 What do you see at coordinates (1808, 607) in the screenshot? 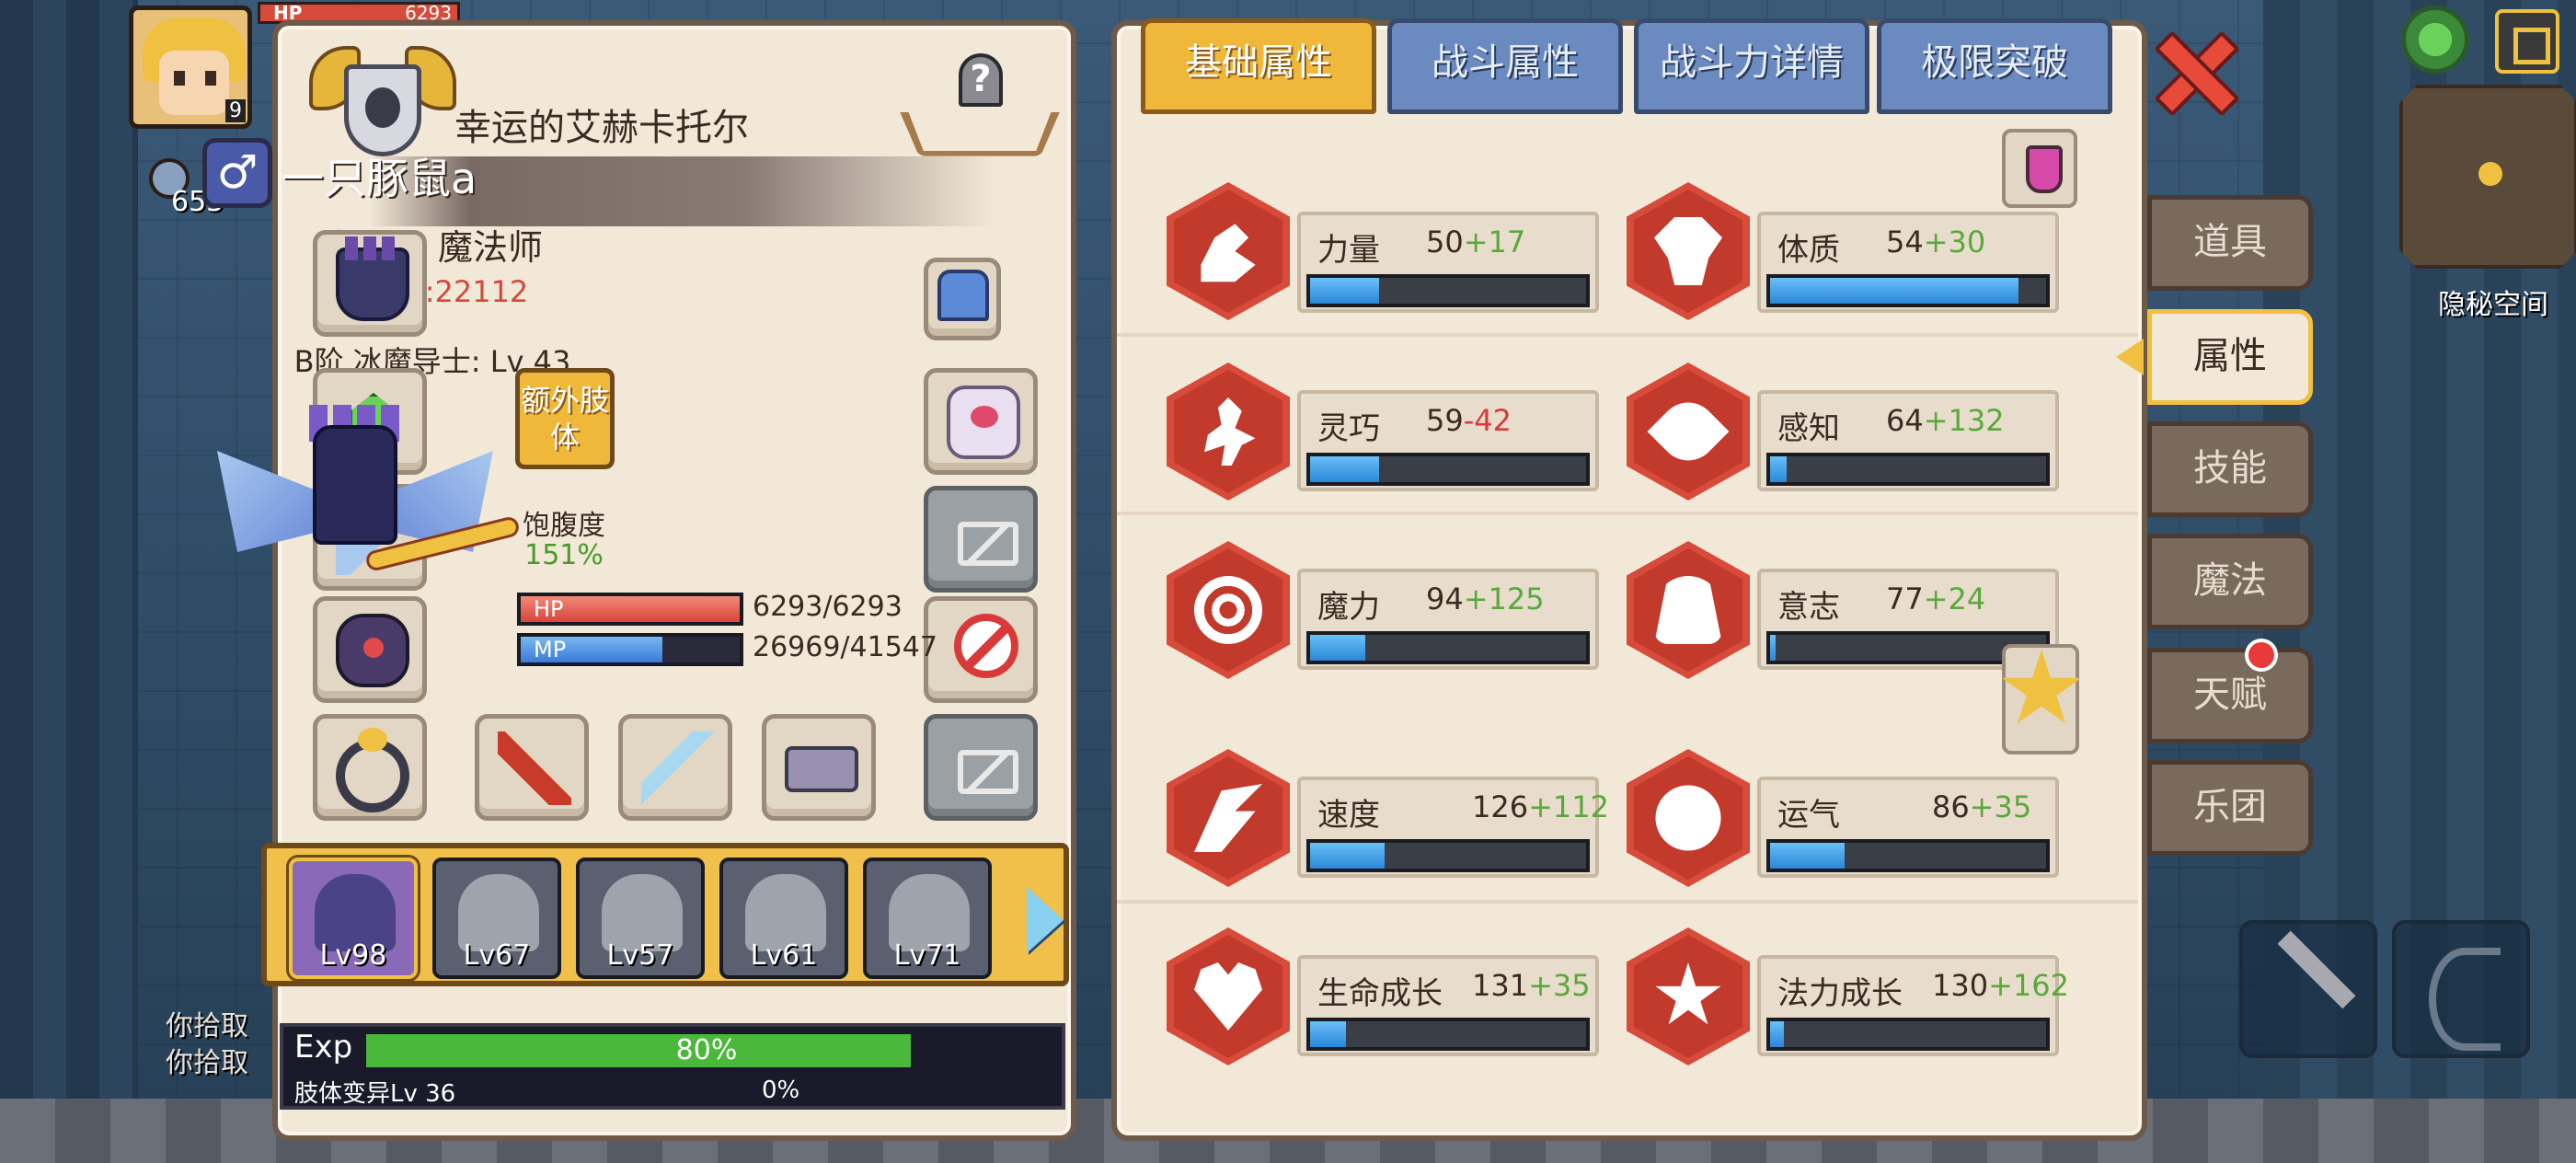
I see `attribute-name: 意志` at bounding box center [1808, 607].